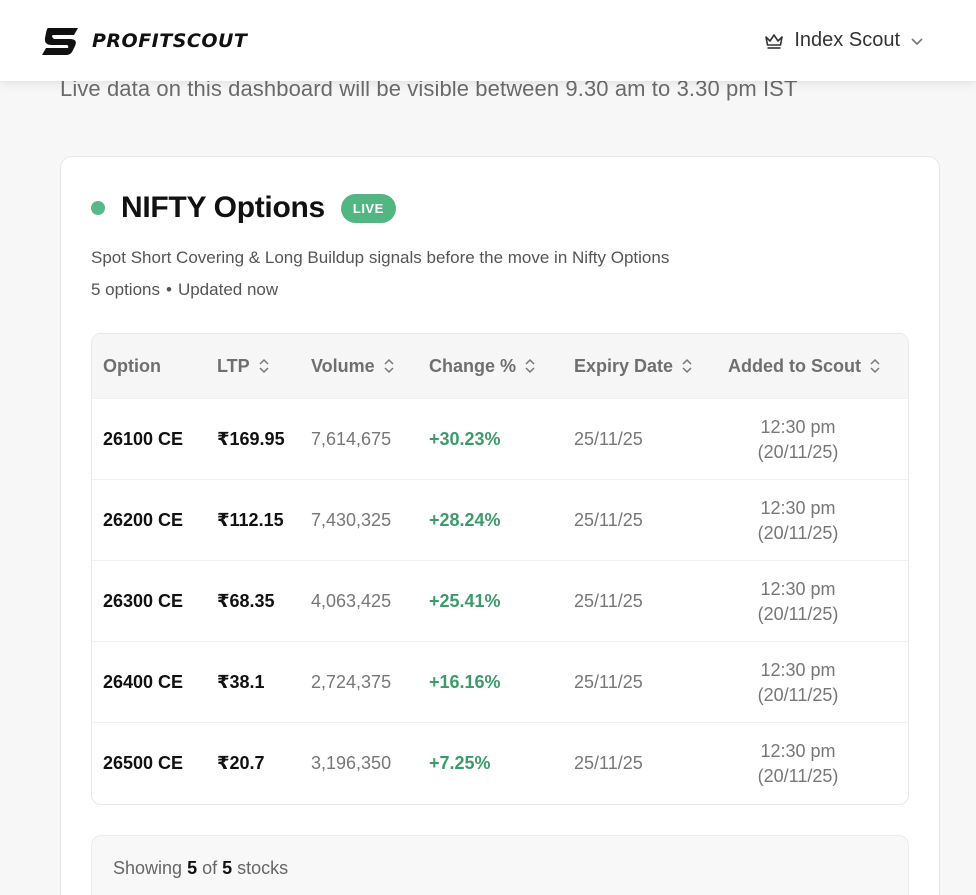  What do you see at coordinates (353, 366) in the screenshot?
I see `column-header-volume: Volume` at bounding box center [353, 366].